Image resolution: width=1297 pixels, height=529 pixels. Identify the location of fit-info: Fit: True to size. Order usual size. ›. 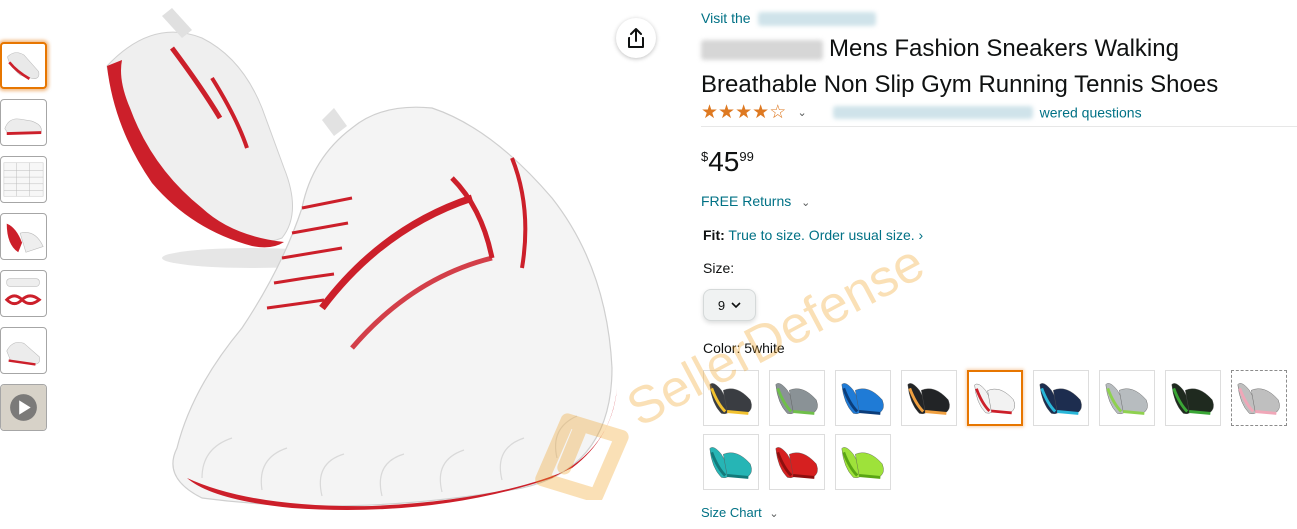
(813, 235).